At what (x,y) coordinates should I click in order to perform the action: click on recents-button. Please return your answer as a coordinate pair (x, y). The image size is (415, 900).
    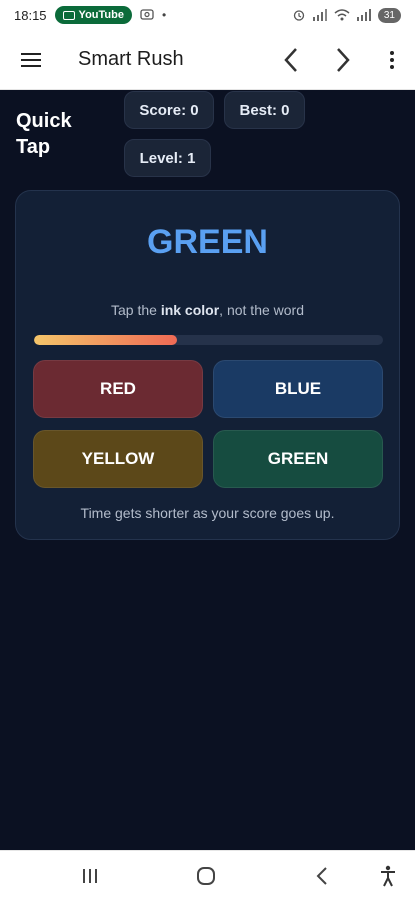
    Looking at the image, I should click on (90, 875).